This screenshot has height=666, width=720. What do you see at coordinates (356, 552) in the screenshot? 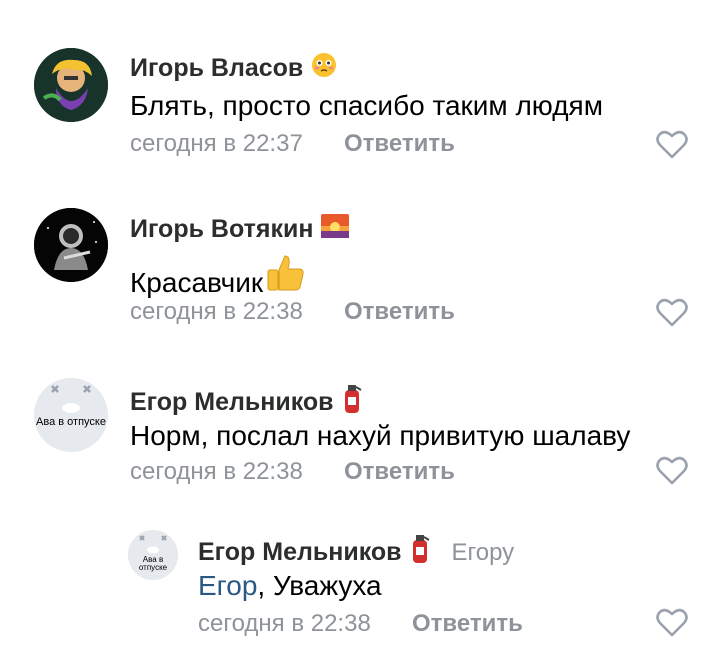
I see `comment-author: Егор Мельников Егору` at bounding box center [356, 552].